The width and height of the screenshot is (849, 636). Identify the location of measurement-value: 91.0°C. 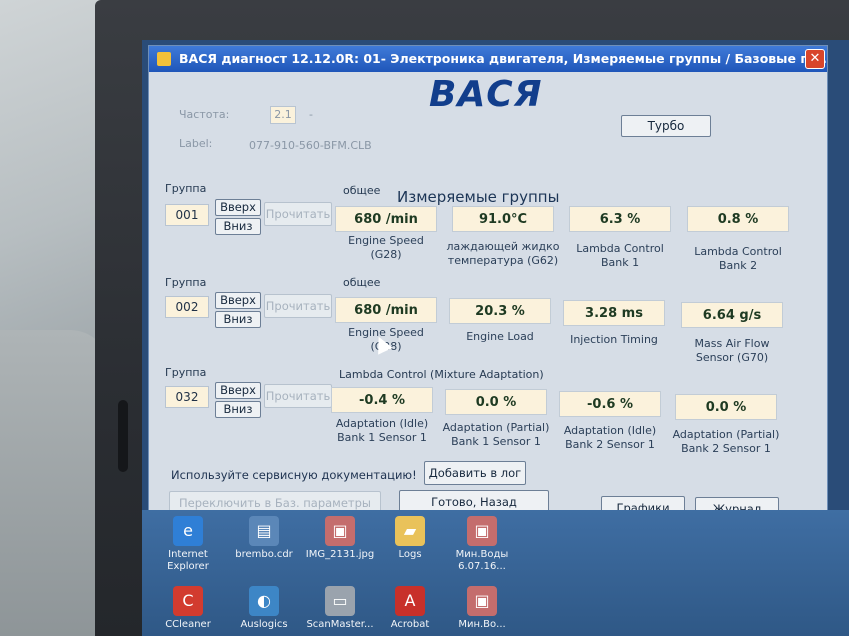
(503, 219).